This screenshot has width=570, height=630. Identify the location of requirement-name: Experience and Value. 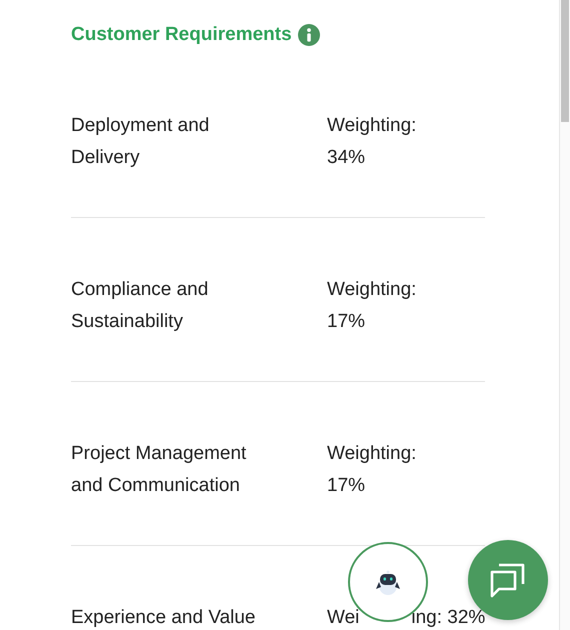
(163, 618).